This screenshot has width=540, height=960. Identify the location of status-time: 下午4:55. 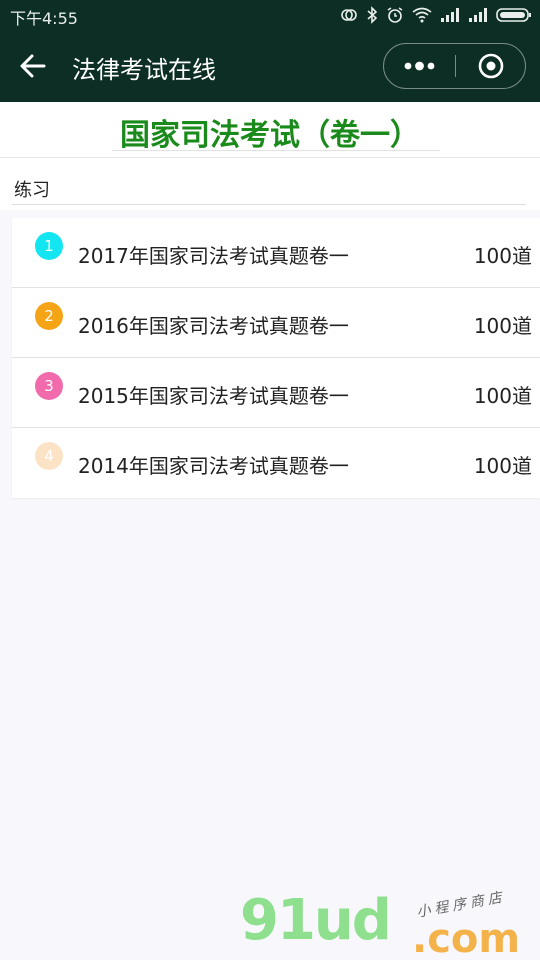
(44, 18).